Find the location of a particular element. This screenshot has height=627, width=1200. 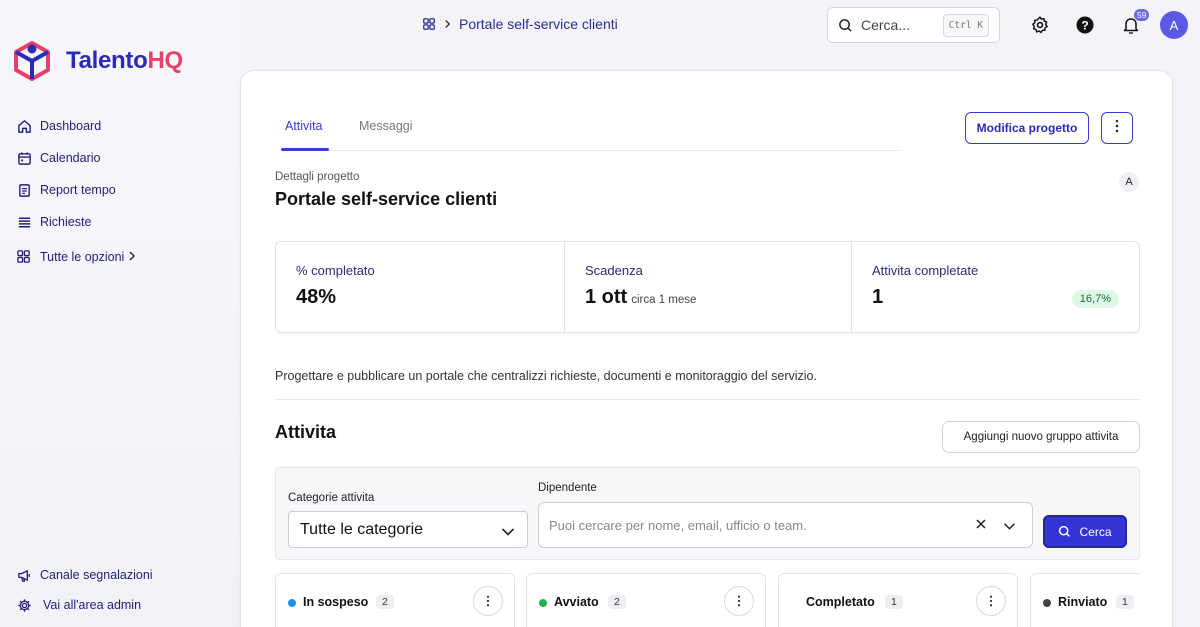

project-subtitle: Dettagli progetto is located at coordinates (317, 177).